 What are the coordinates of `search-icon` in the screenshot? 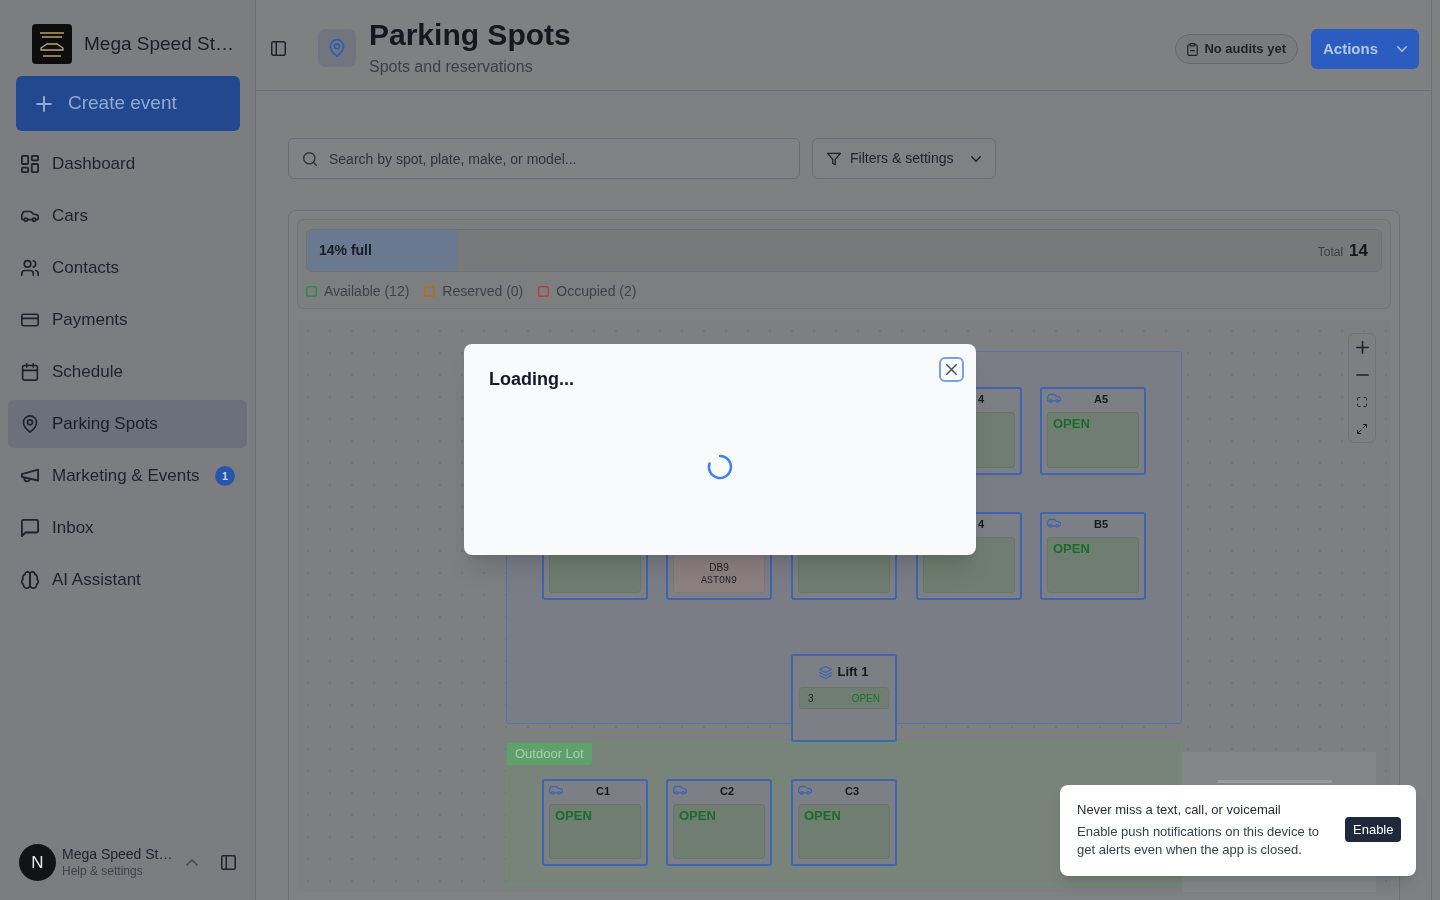 It's located at (310, 159).